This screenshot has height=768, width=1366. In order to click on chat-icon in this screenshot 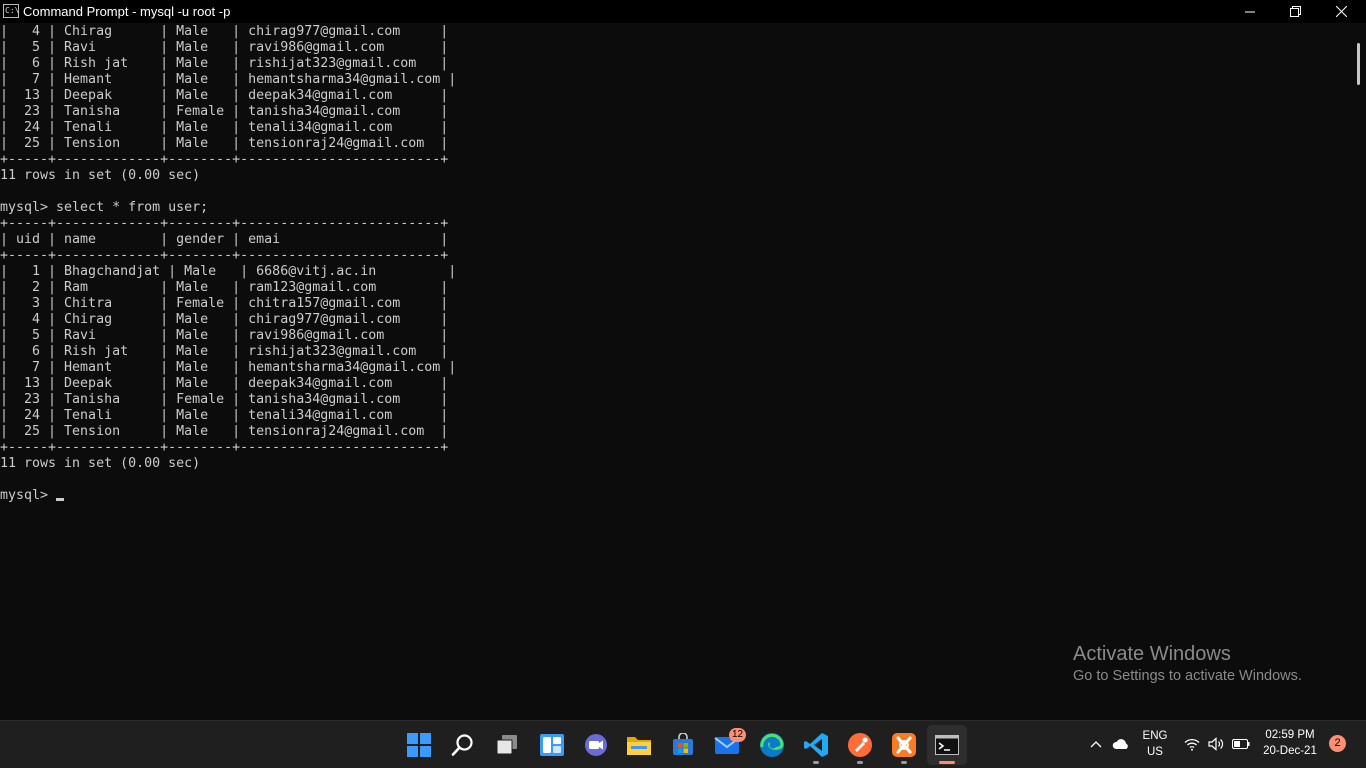, I will do `click(596, 745)`.